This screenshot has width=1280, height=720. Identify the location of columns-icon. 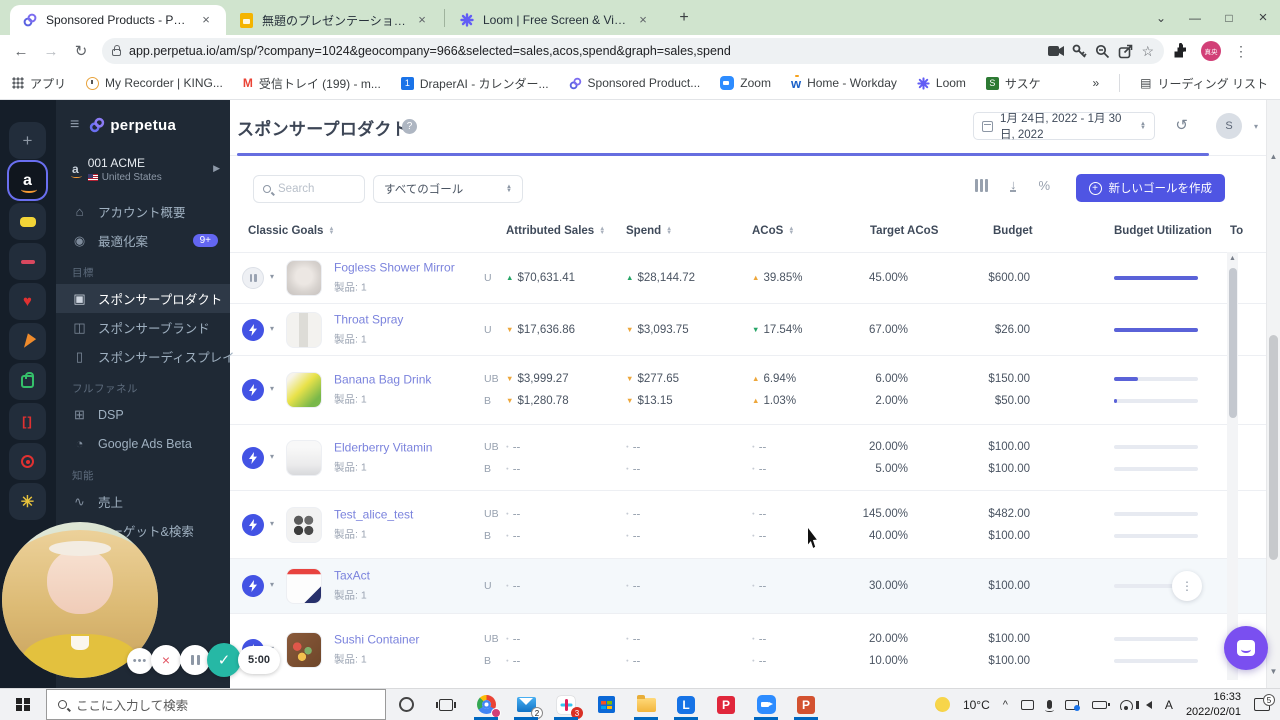
(981, 185).